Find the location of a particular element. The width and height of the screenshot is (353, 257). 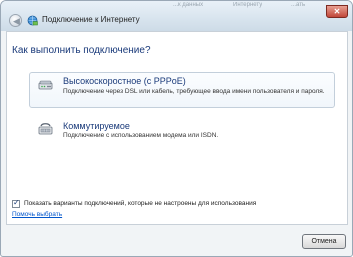

title-bar: ◀ Подключение к Интернету ✕ is located at coordinates (176, 17).